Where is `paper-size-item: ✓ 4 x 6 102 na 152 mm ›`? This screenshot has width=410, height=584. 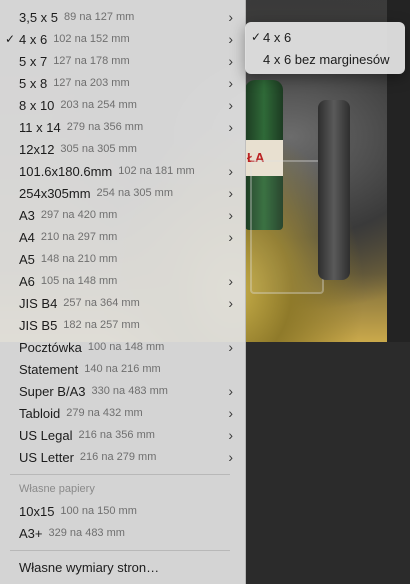
paper-size-item: ✓ 4 x 6 102 na 152 mm › is located at coordinates (122, 39).